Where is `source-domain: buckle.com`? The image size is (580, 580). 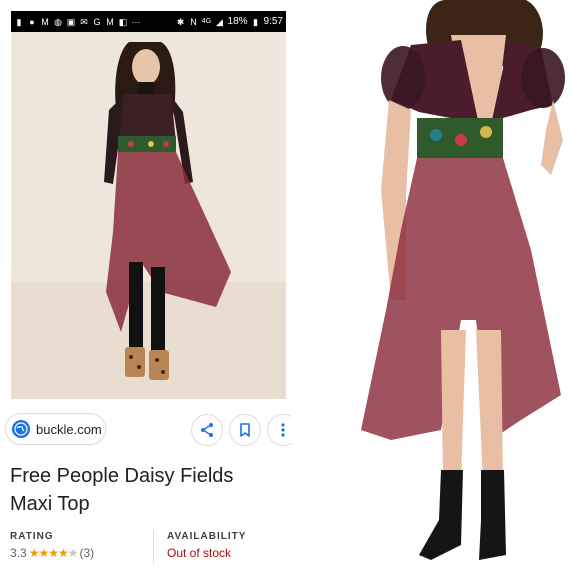
source-domain: buckle.com is located at coordinates (69, 429).